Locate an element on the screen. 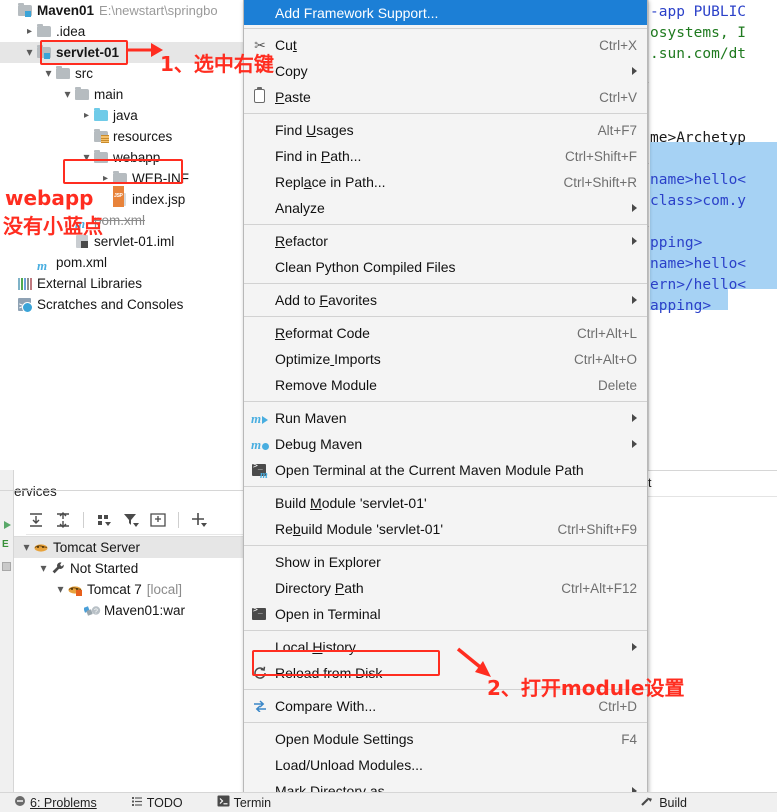  project-root-path: E:\newstart\springbo is located at coordinates (158, 10).